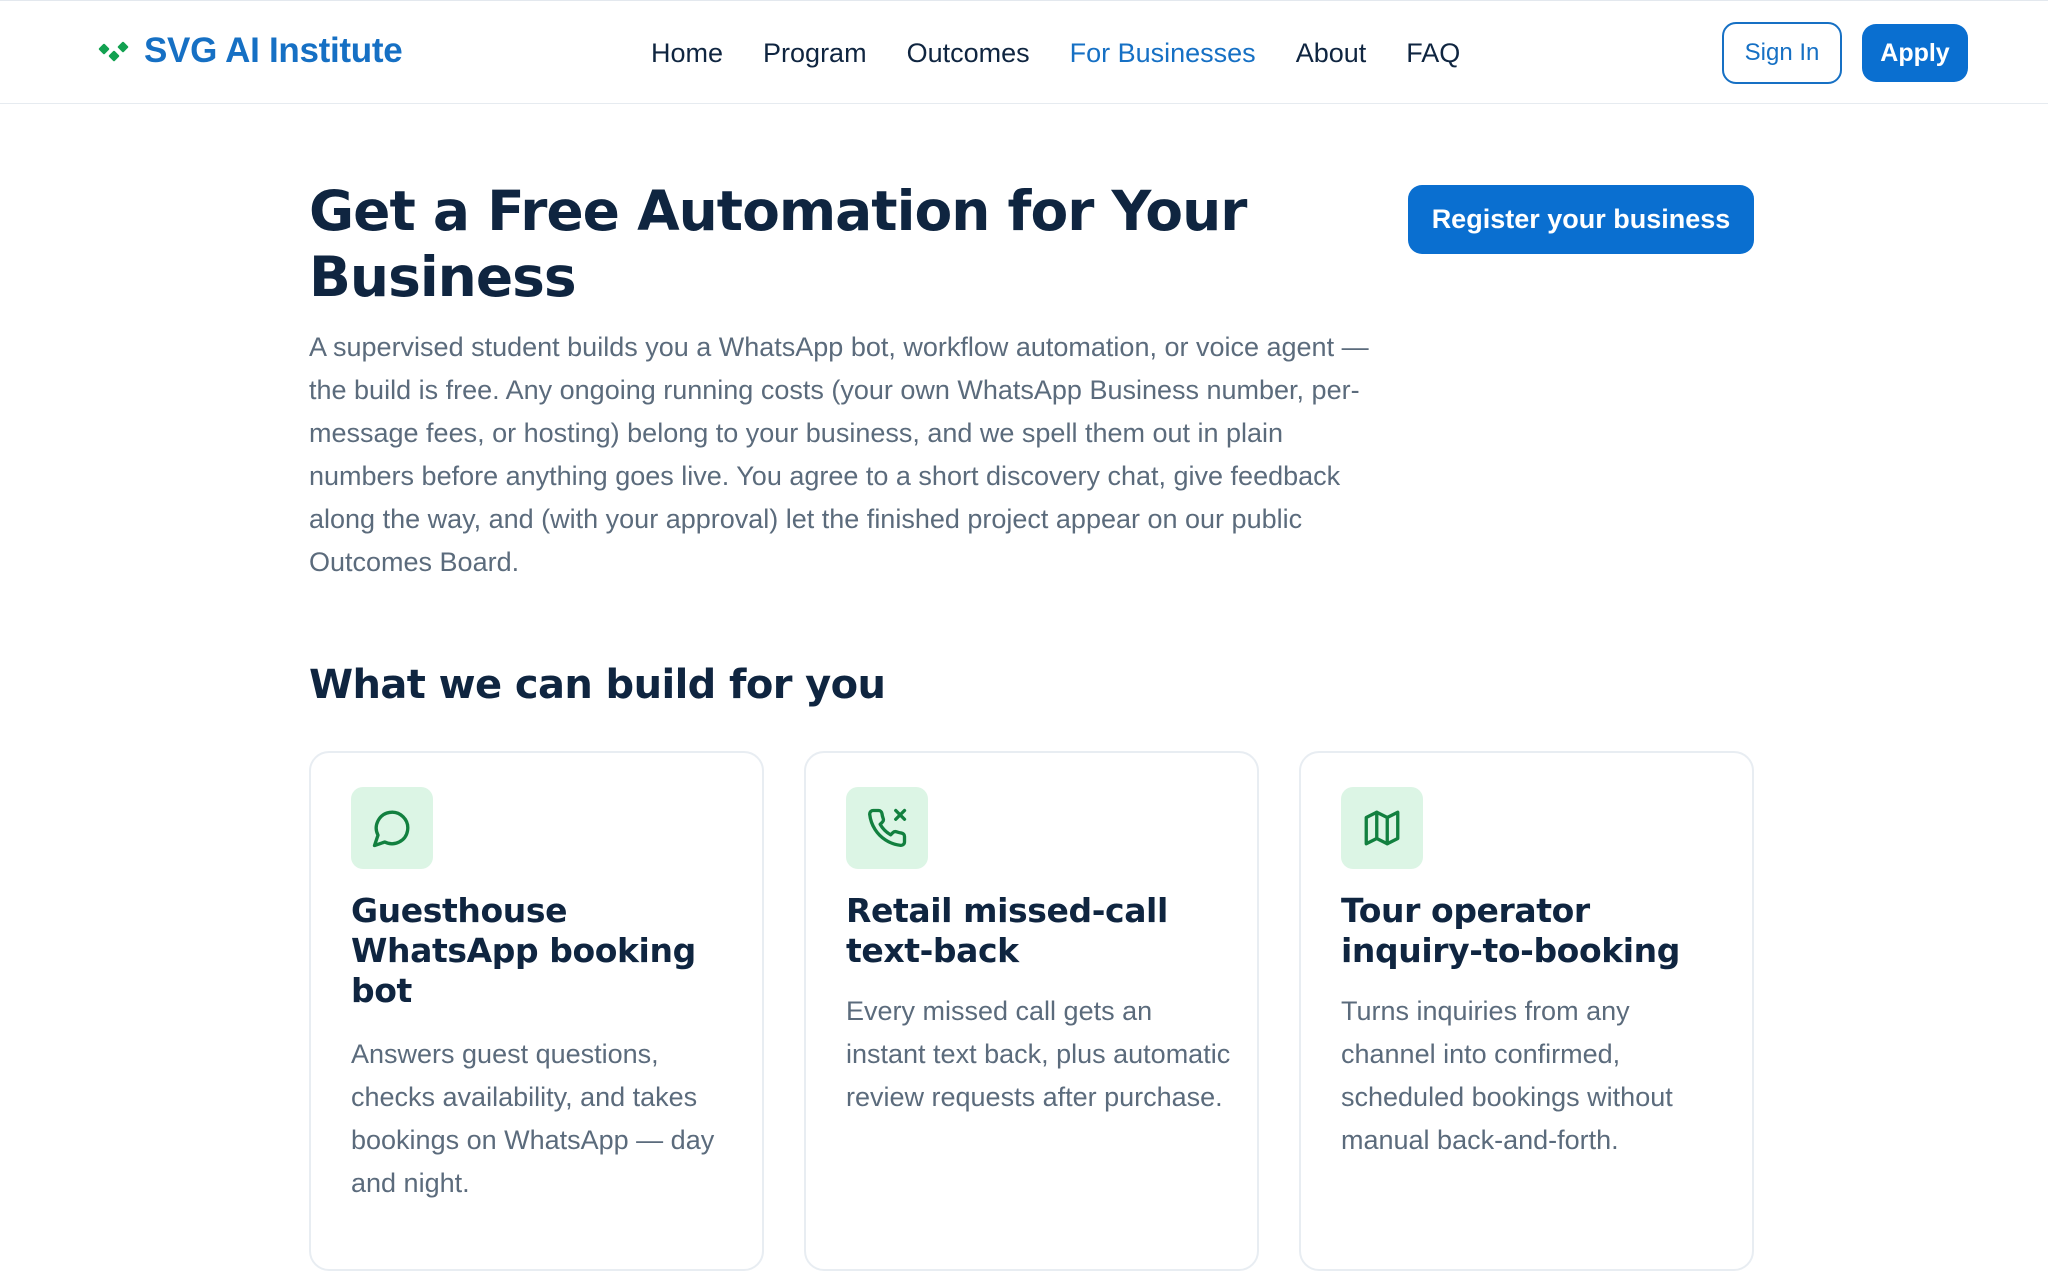 The height and width of the screenshot is (1271, 2048). I want to click on brand-link: SVG AI Institute, so click(250, 51).